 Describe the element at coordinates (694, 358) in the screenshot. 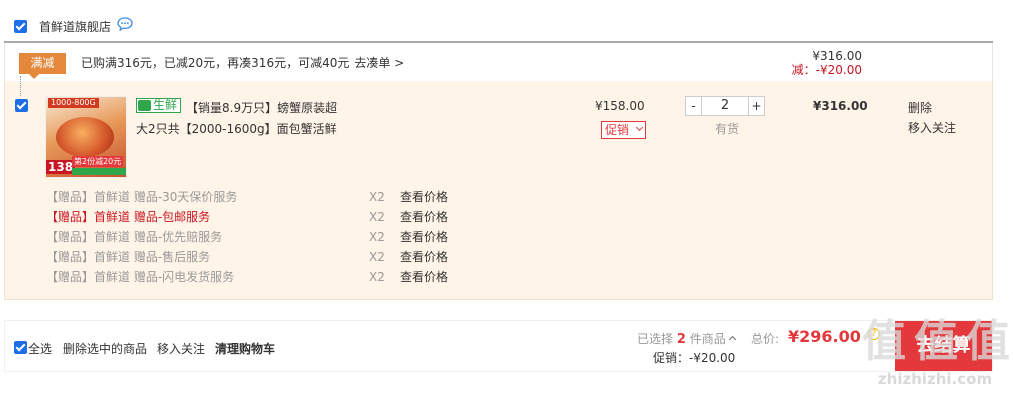

I see `promo-summary: 促销：-¥20.00` at that location.